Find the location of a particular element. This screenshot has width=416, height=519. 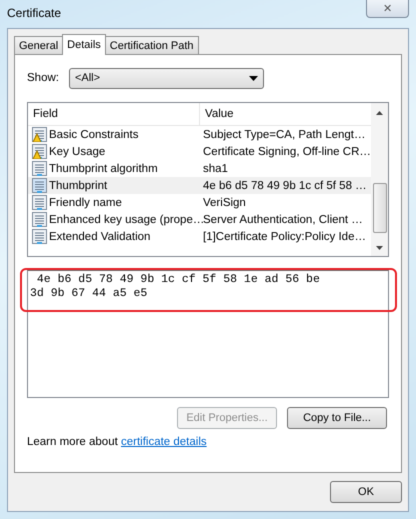

column-header: Field is located at coordinates (114, 114).